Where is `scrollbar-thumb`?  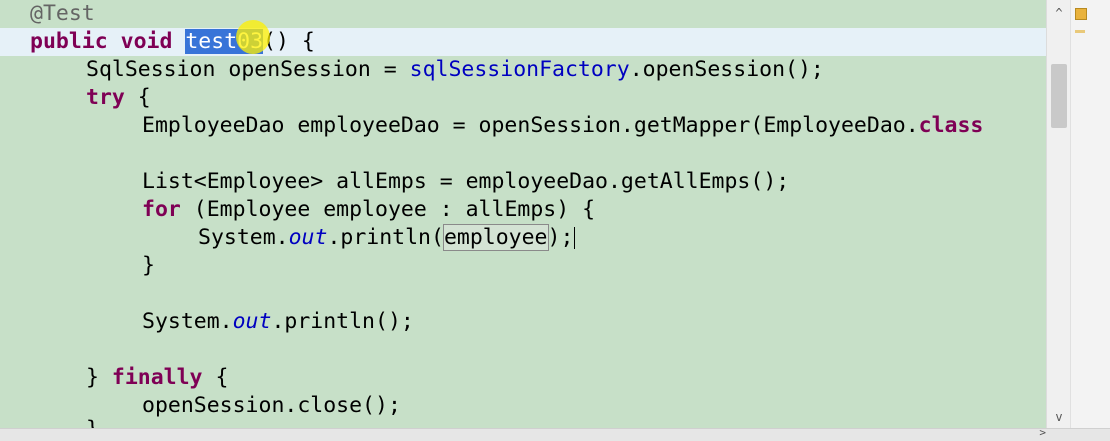
scrollbar-thumb is located at coordinates (1059, 96).